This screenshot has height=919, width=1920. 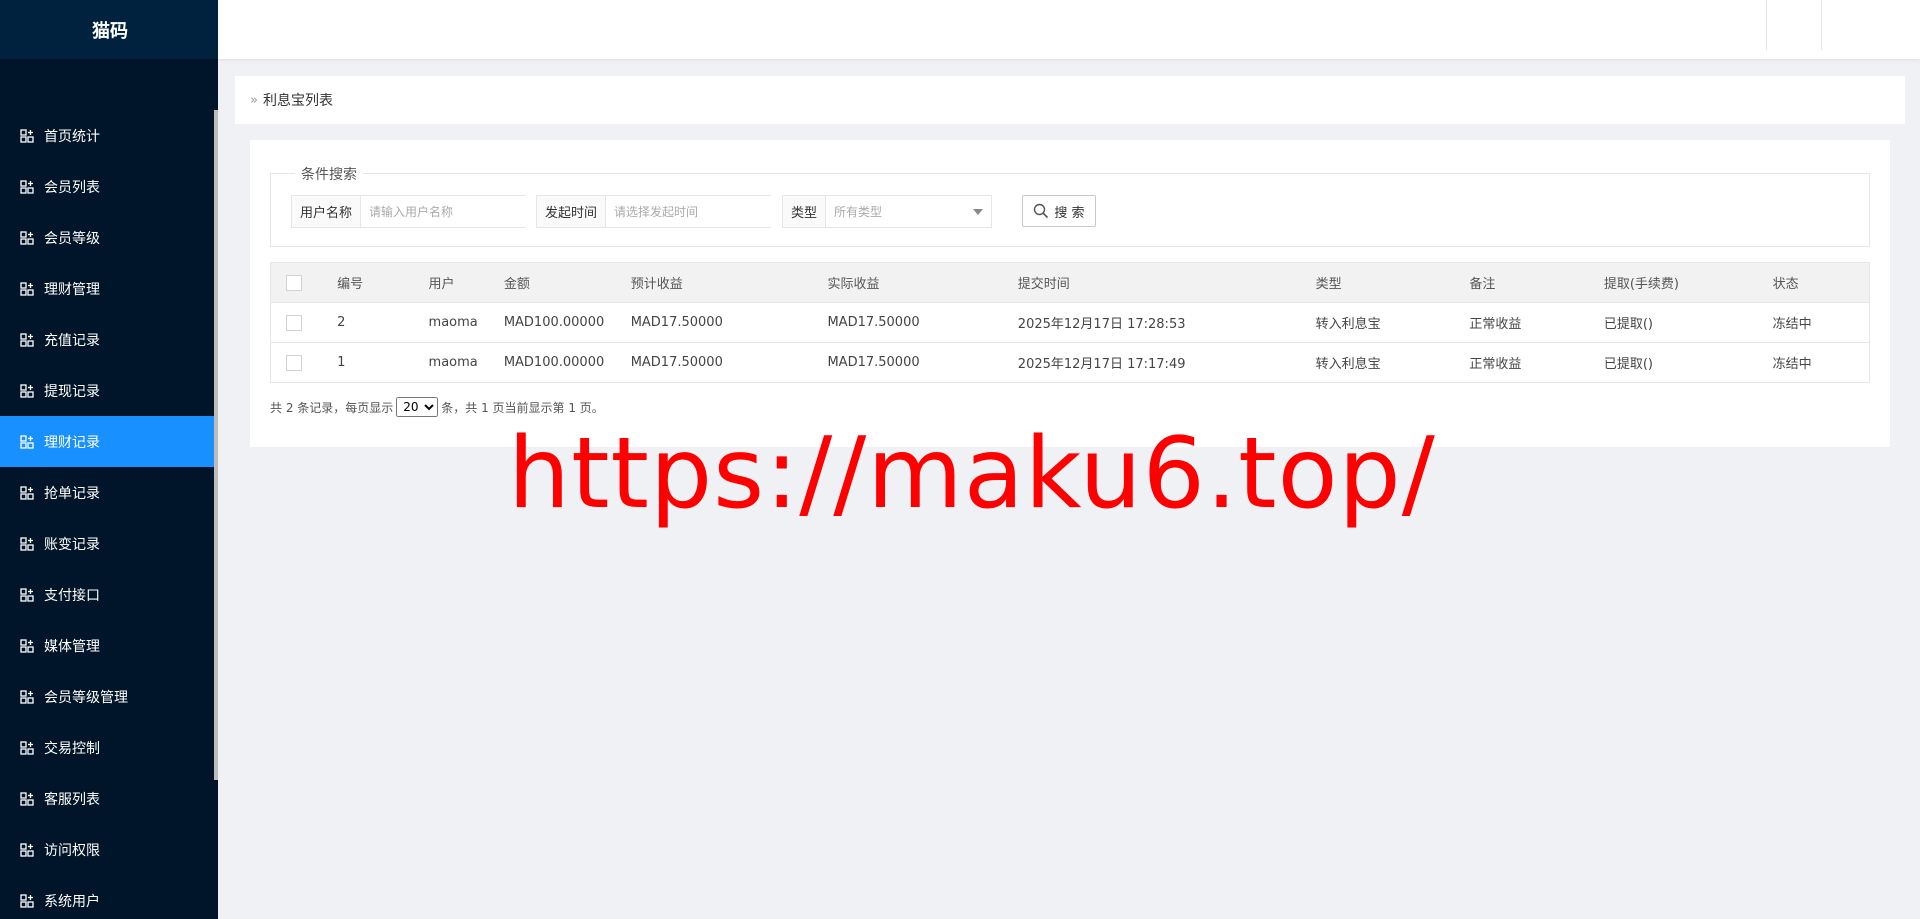 I want to click on sidebar-item-label: 理财管理, so click(x=72, y=289).